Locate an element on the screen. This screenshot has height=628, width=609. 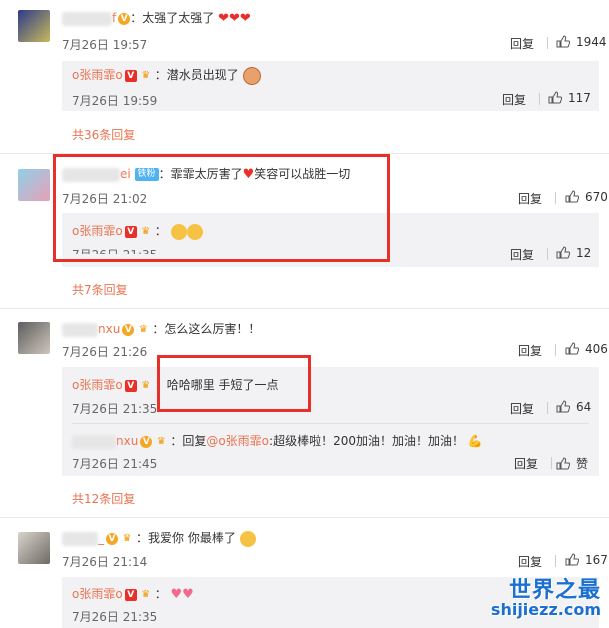
like-button: 117 is located at coordinates (569, 98).